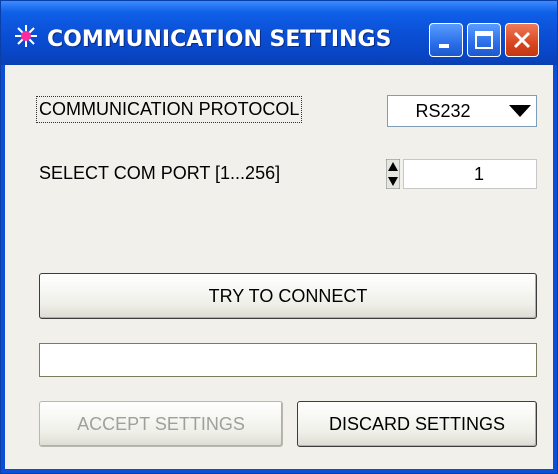 The height and width of the screenshot is (474, 558). Describe the element at coordinates (169, 109) in the screenshot. I see `protocol-label: COMMUNICATION PROTOCOL` at that location.